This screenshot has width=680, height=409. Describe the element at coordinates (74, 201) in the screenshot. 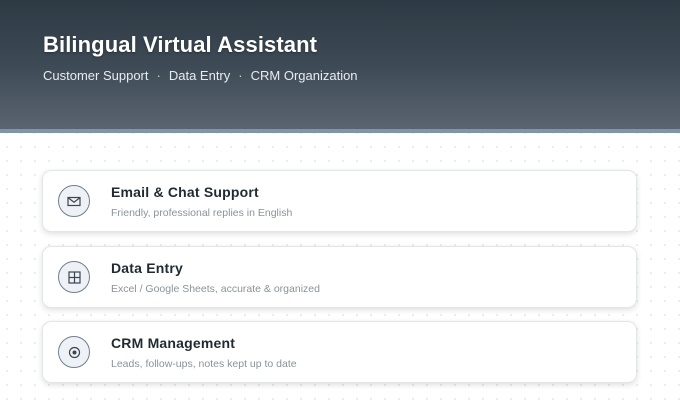

I see `envelope-icon` at that location.